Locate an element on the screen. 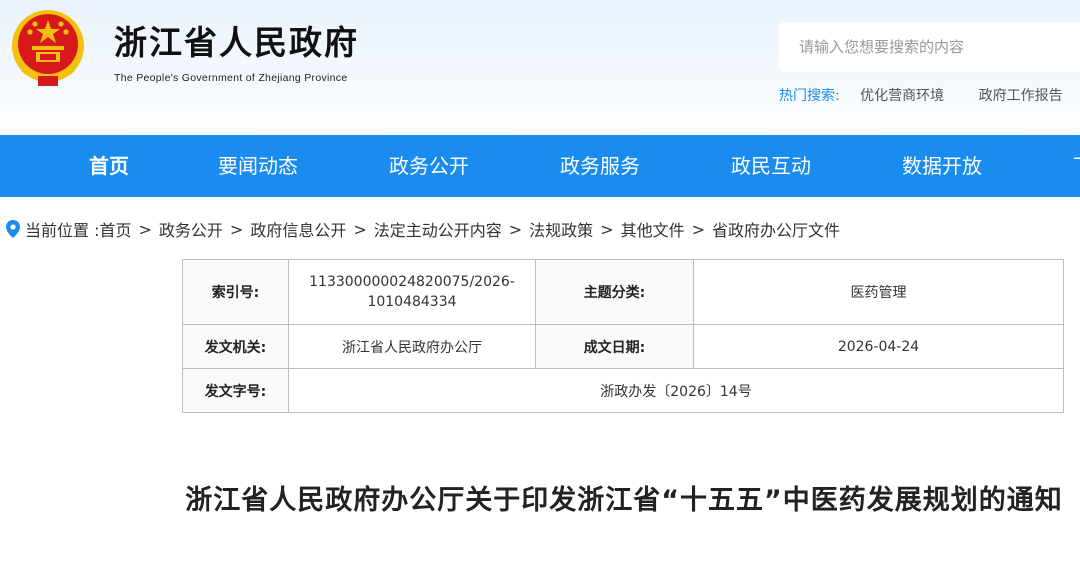 The image size is (1080, 566). hot-search-item: 政府工作报告 is located at coordinates (1021, 96).